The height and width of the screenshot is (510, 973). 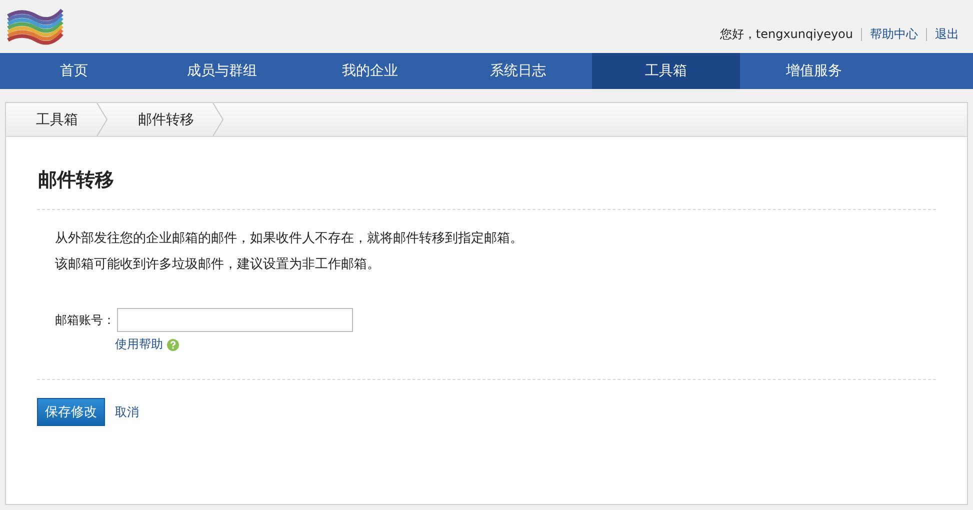 I want to click on nav-tab: 增值服务, so click(x=814, y=71).